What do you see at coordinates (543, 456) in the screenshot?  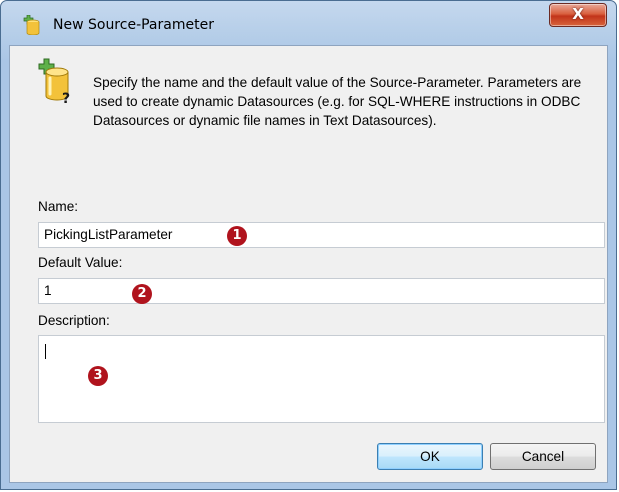 I see `cancel-button: Cancel` at bounding box center [543, 456].